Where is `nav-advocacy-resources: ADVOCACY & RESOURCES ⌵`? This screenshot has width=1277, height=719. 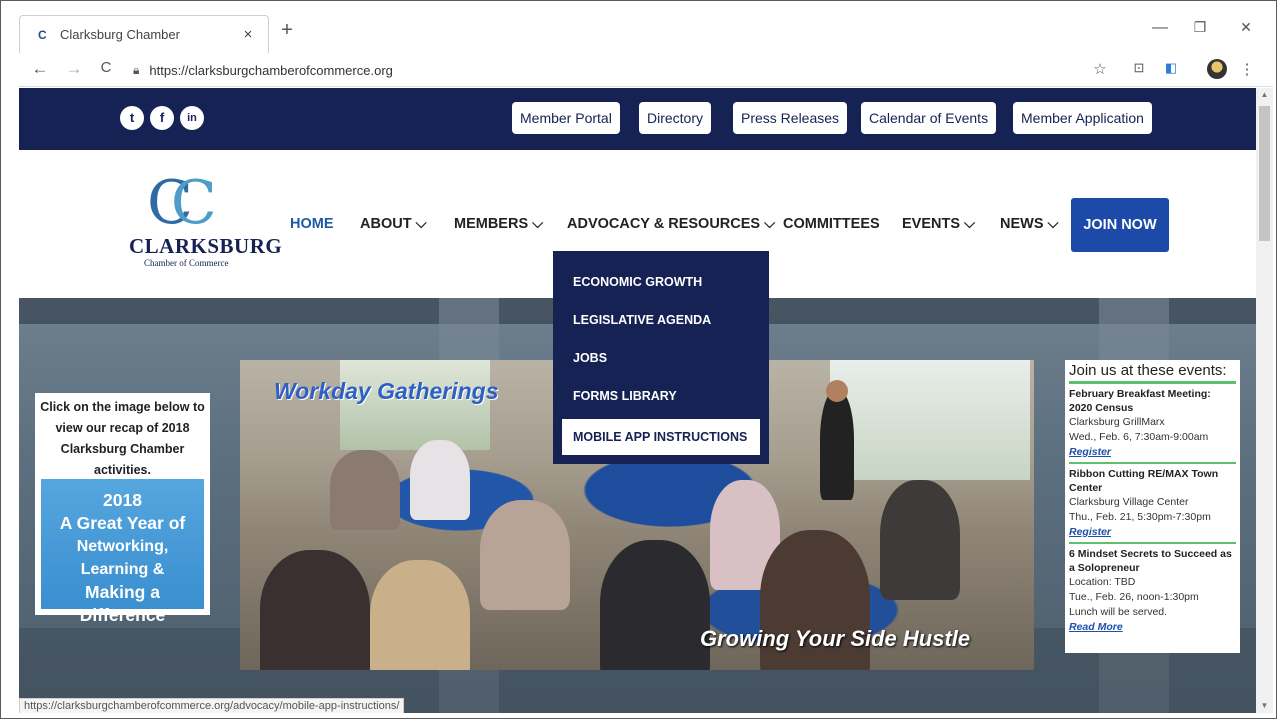
nav-advocacy-resources: ADVOCACY & RESOURCES ⌵ is located at coordinates (671, 224).